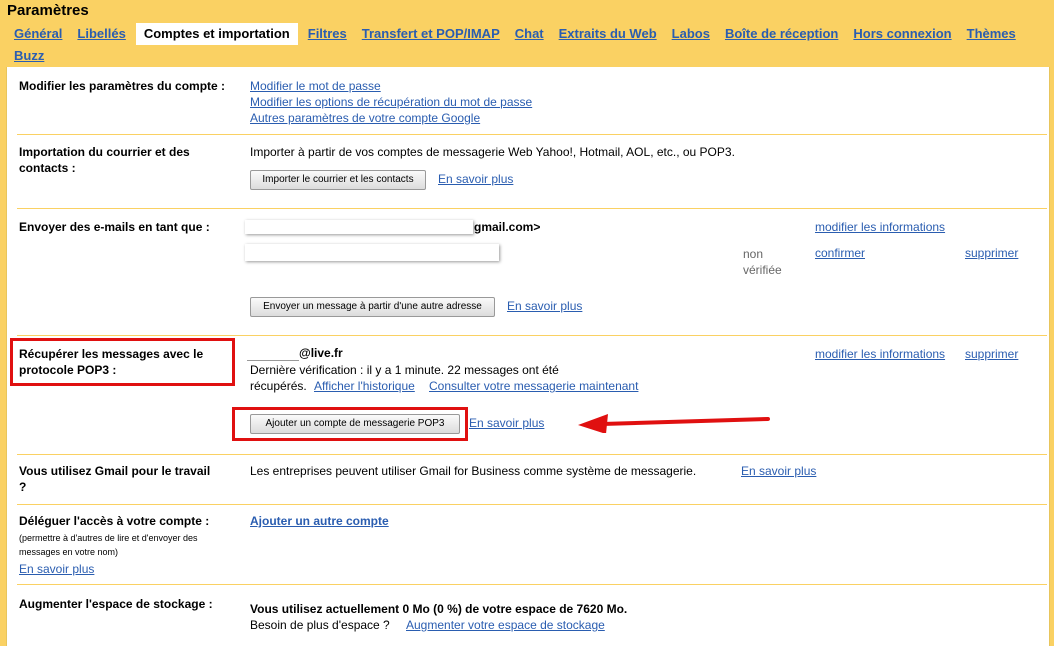 Image resolution: width=1054 pixels, height=646 pixels. What do you see at coordinates (753, 254) in the screenshot?
I see `status-unverified: non` at bounding box center [753, 254].